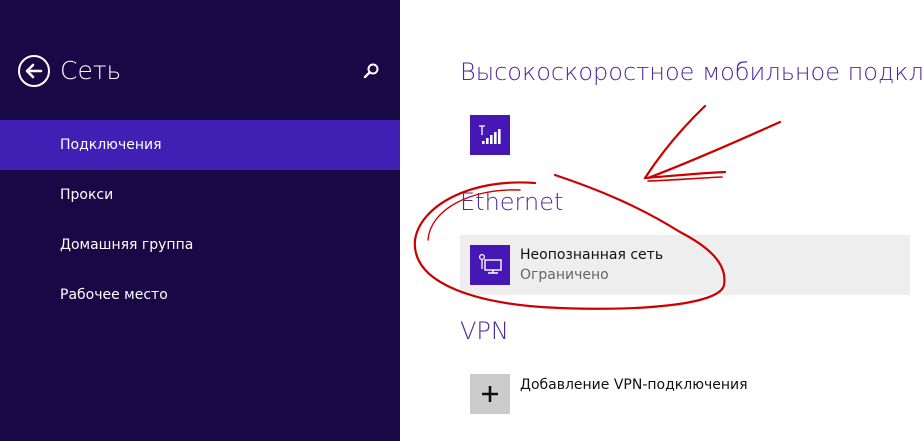 The height and width of the screenshot is (441, 924). I want to click on page-title: Сеть, so click(91, 70).